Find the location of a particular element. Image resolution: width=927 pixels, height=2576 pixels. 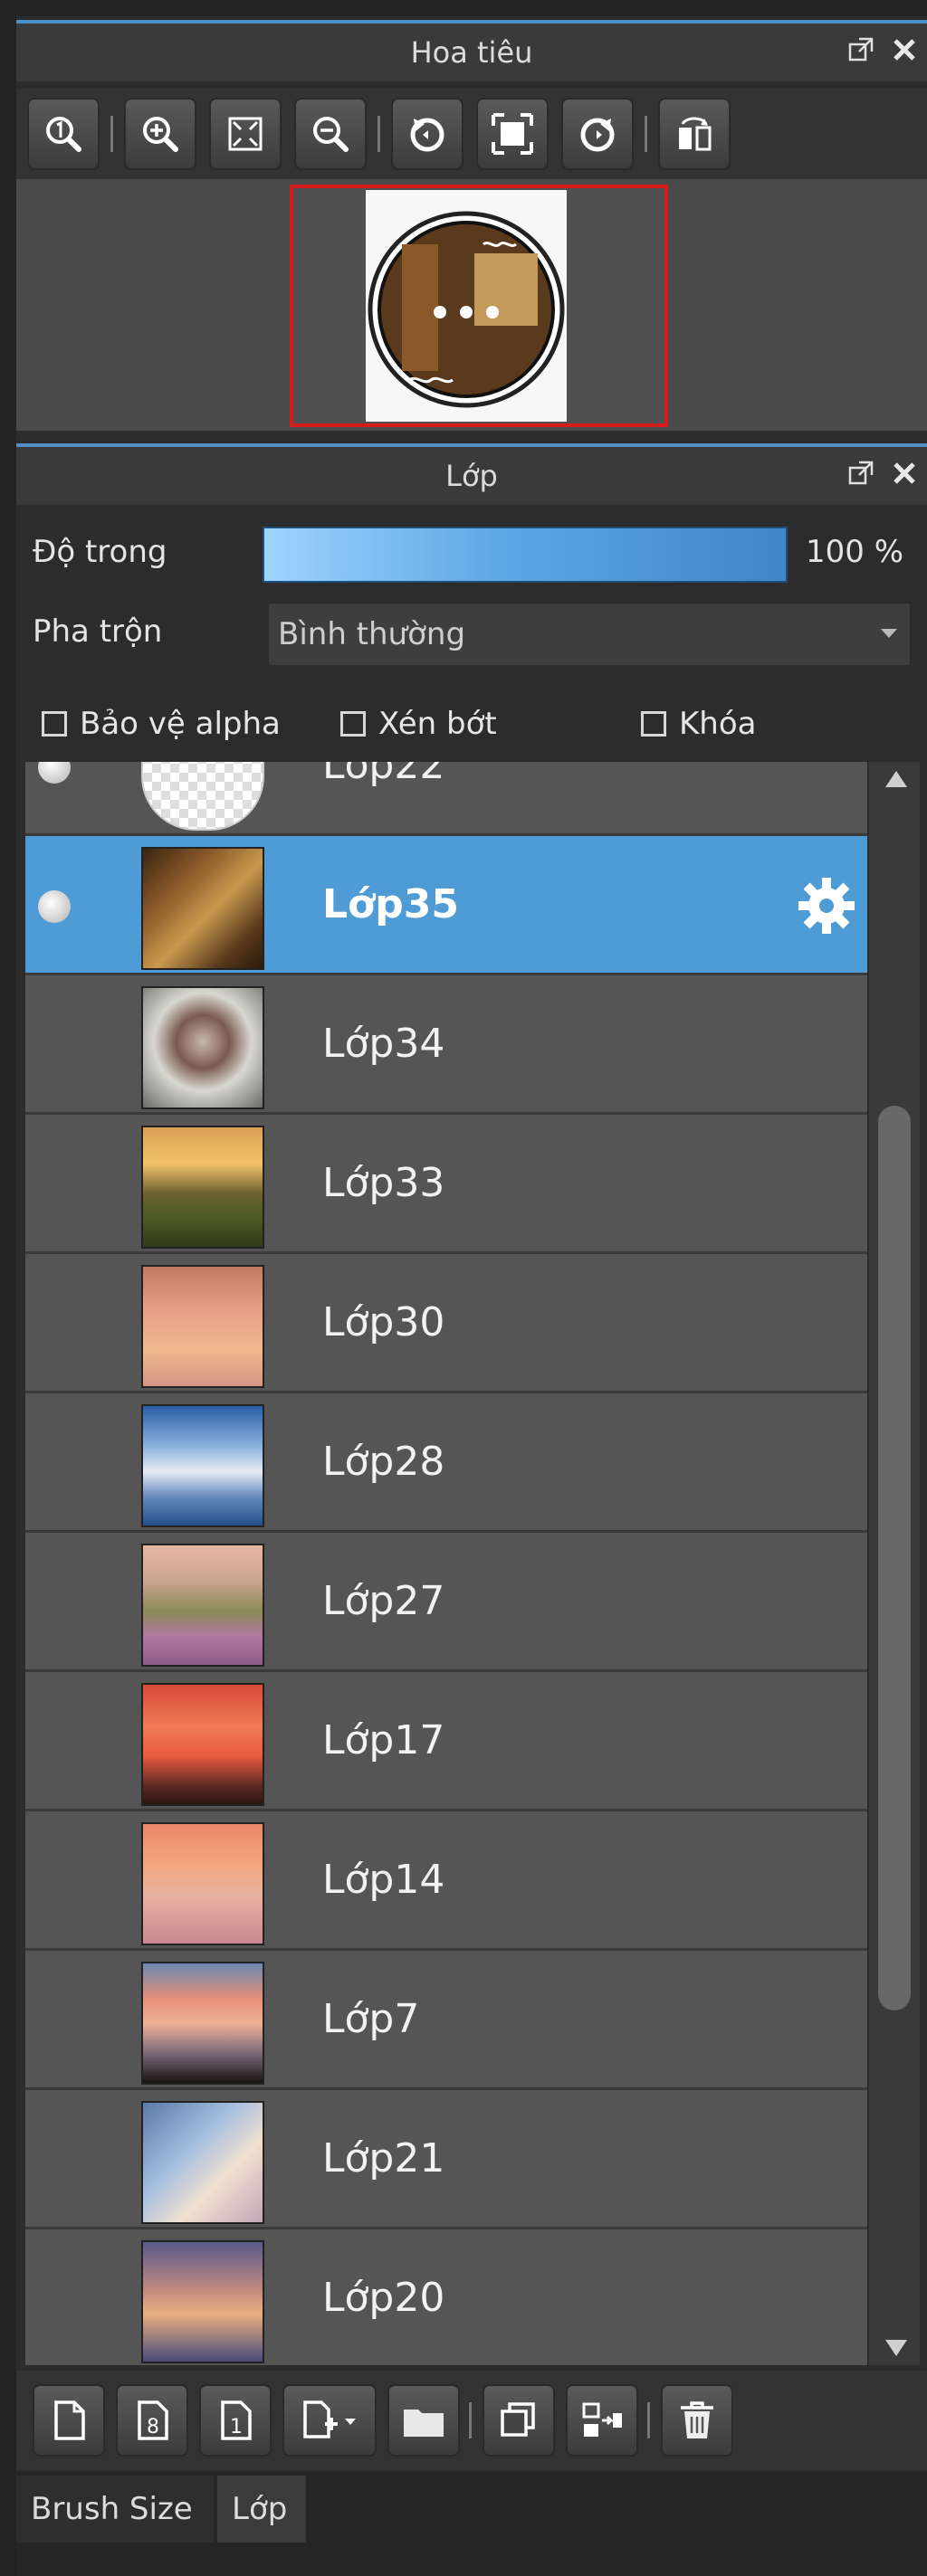

layer-row: Lớp30 is located at coordinates (446, 1323).